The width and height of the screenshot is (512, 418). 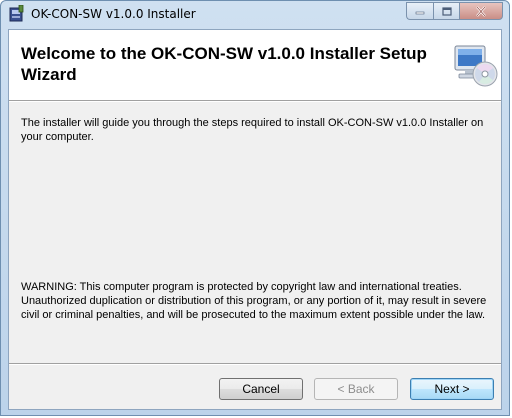 I want to click on computer-cd-icon, so click(x=475, y=66).